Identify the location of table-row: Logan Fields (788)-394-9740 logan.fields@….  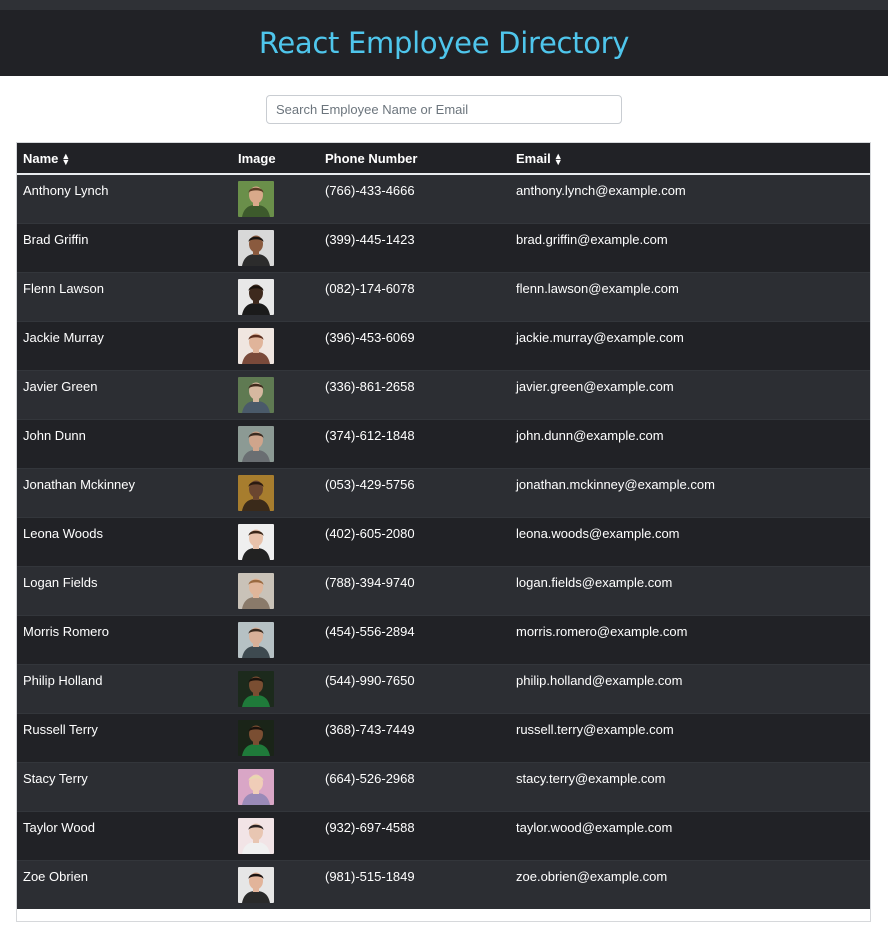
(443, 591).